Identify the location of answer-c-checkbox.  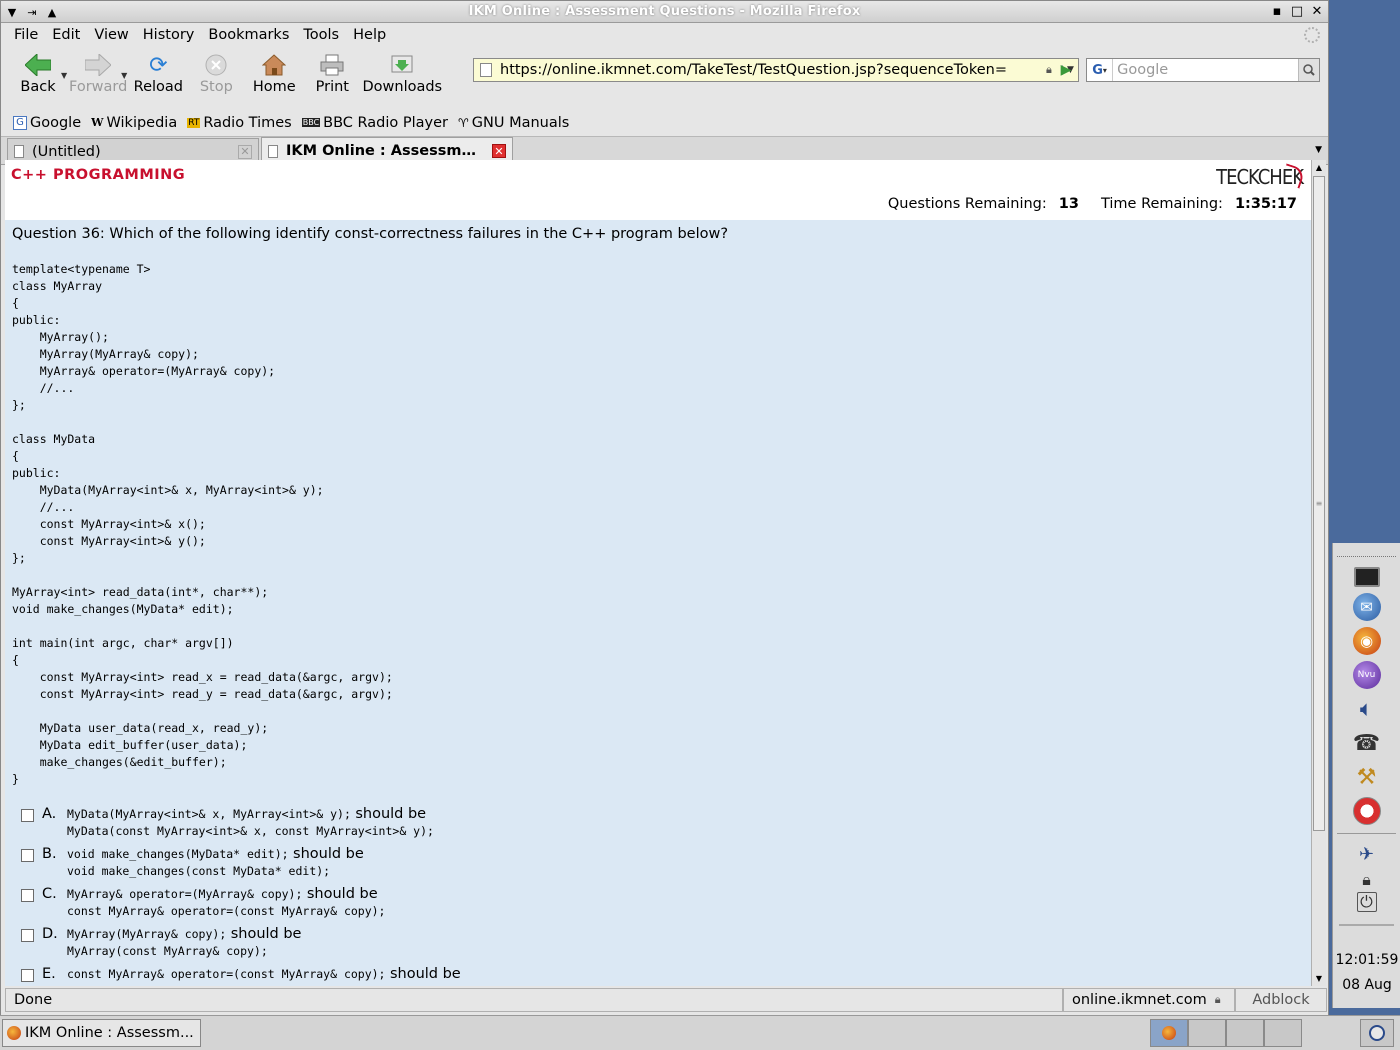
(27, 895).